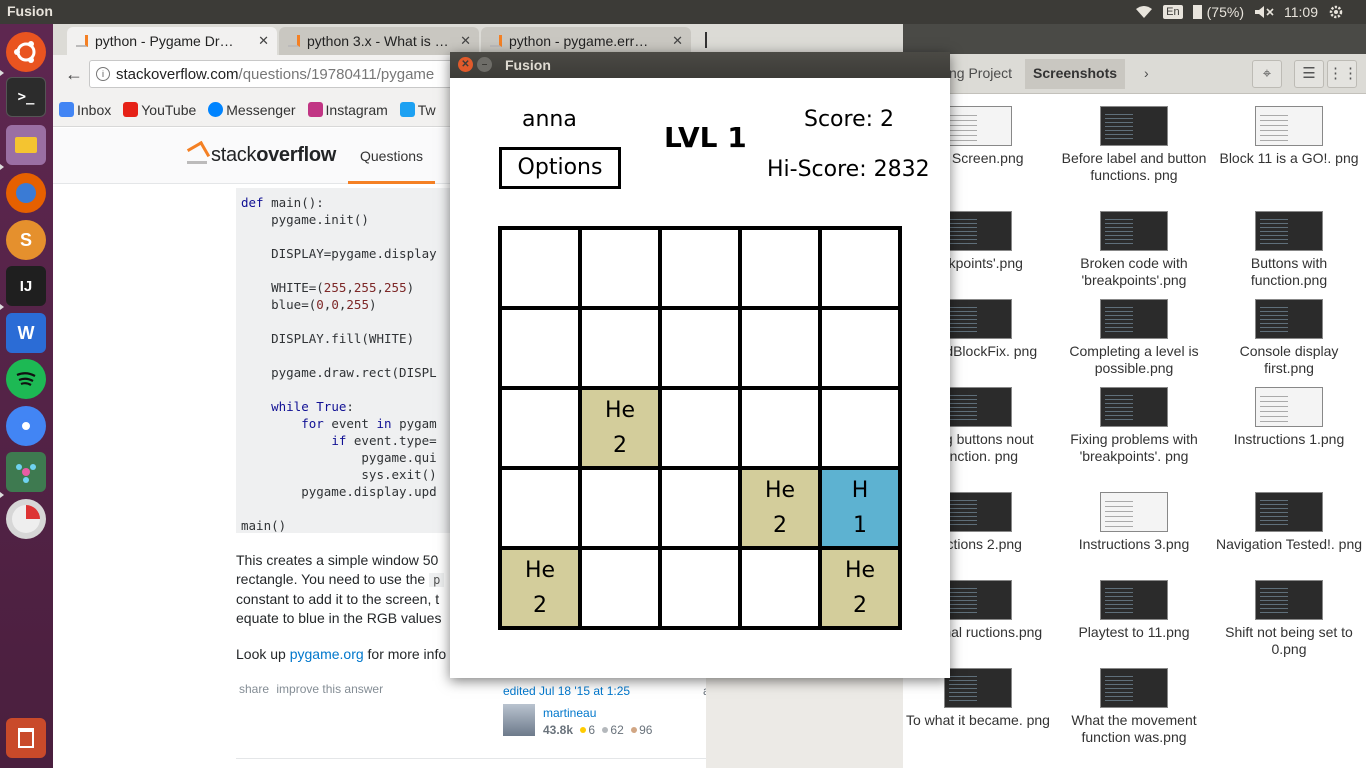 The width and height of the screenshot is (1366, 768). What do you see at coordinates (26, 426) in the screenshot?
I see `chrome-icon` at bounding box center [26, 426].